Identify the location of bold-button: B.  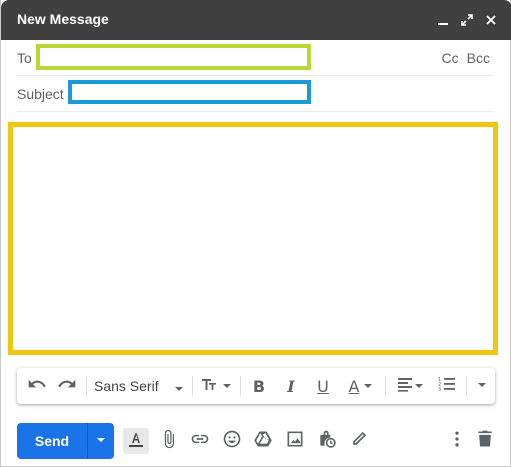
(259, 386).